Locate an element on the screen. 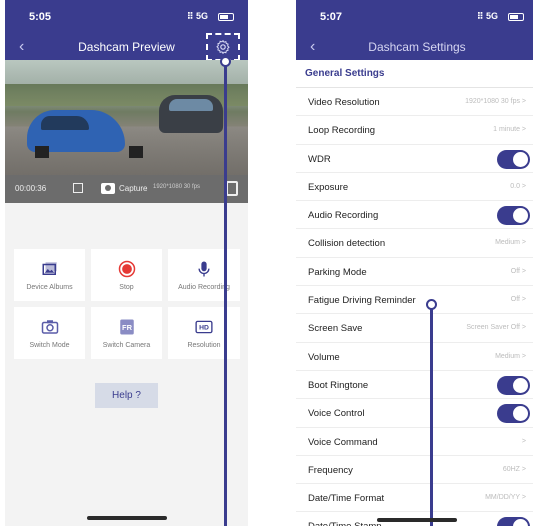 The height and width of the screenshot is (526, 533). setting-label: Collision detection is located at coordinates (346, 243).